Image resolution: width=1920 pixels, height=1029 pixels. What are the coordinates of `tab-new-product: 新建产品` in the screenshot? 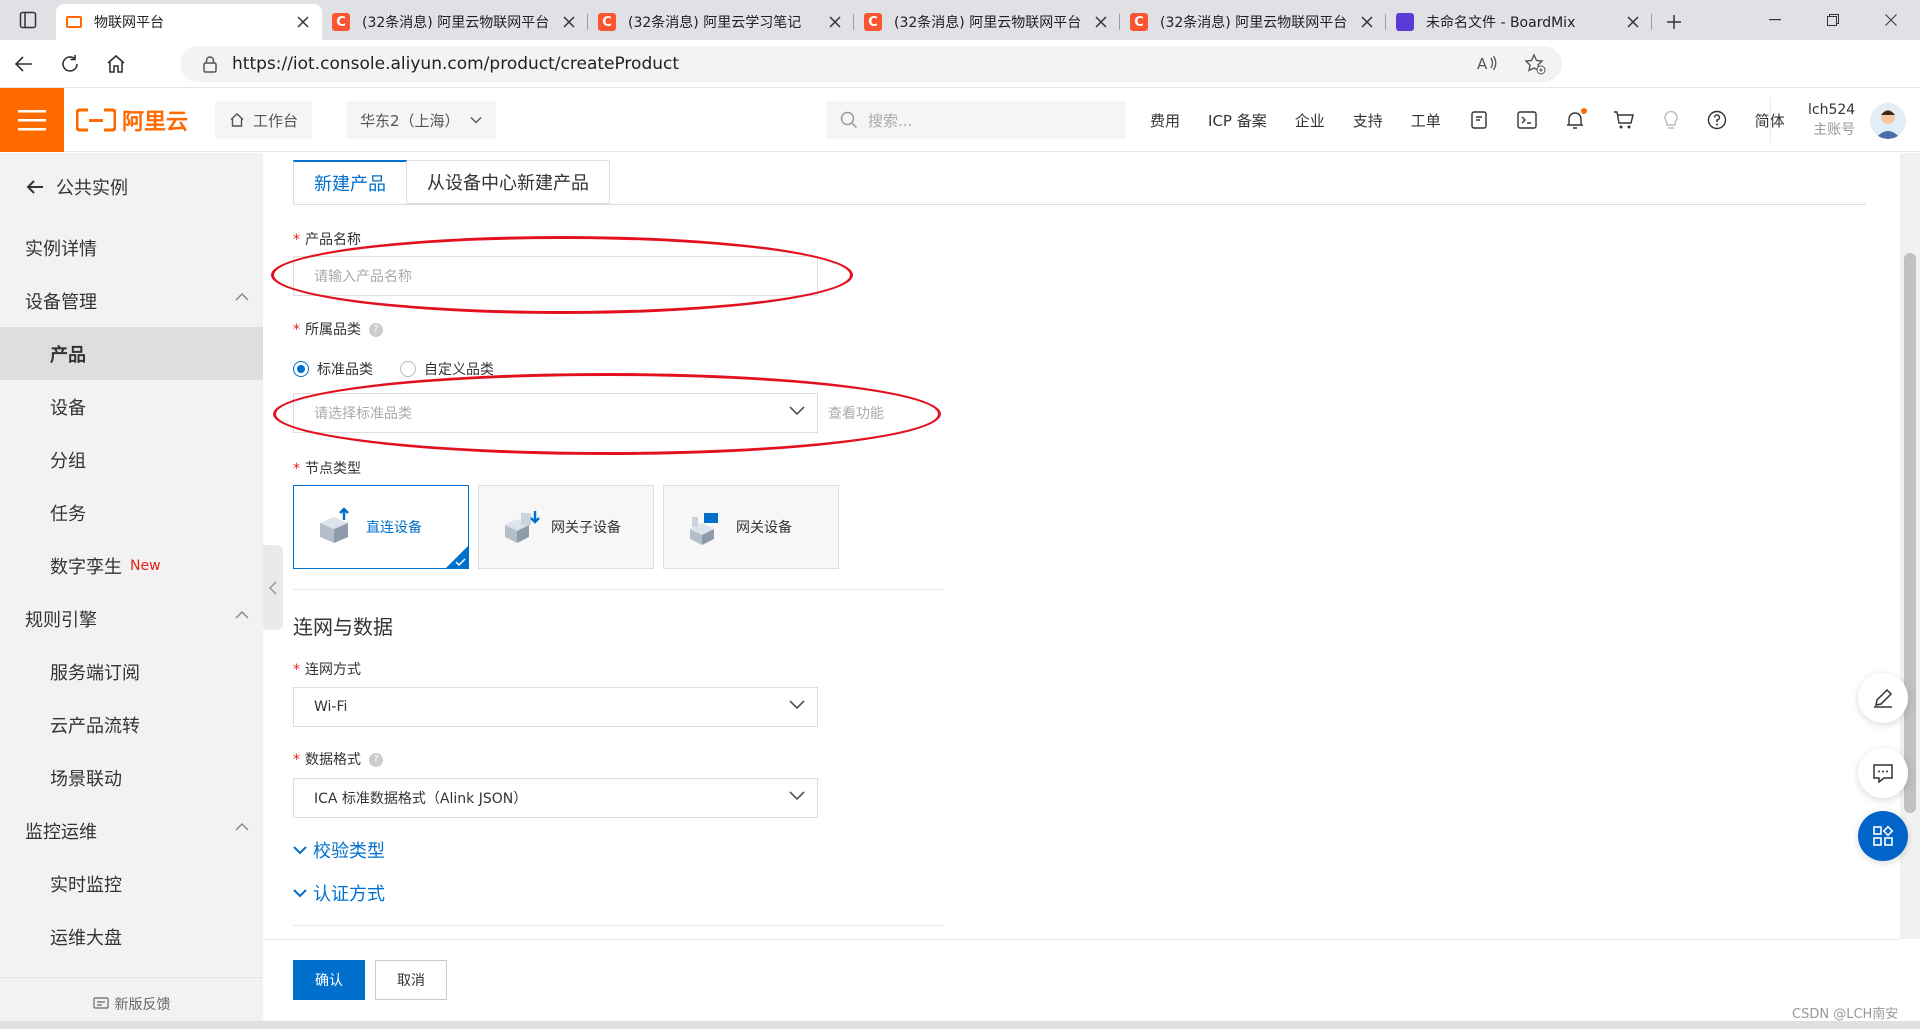 It's located at (350, 182).